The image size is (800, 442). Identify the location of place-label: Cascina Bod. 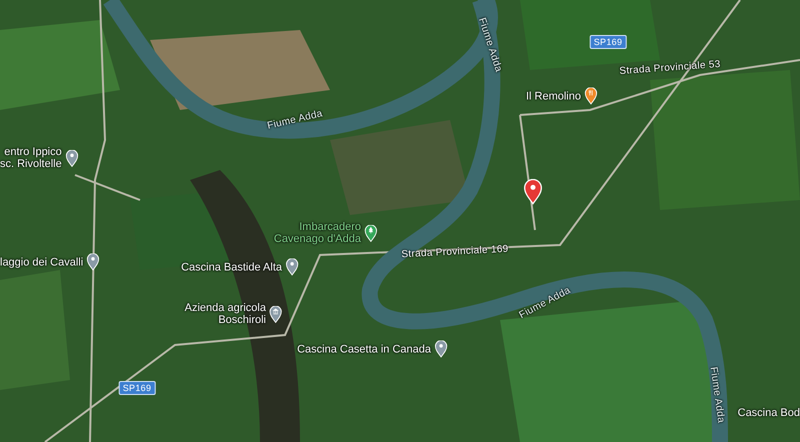
(769, 413).